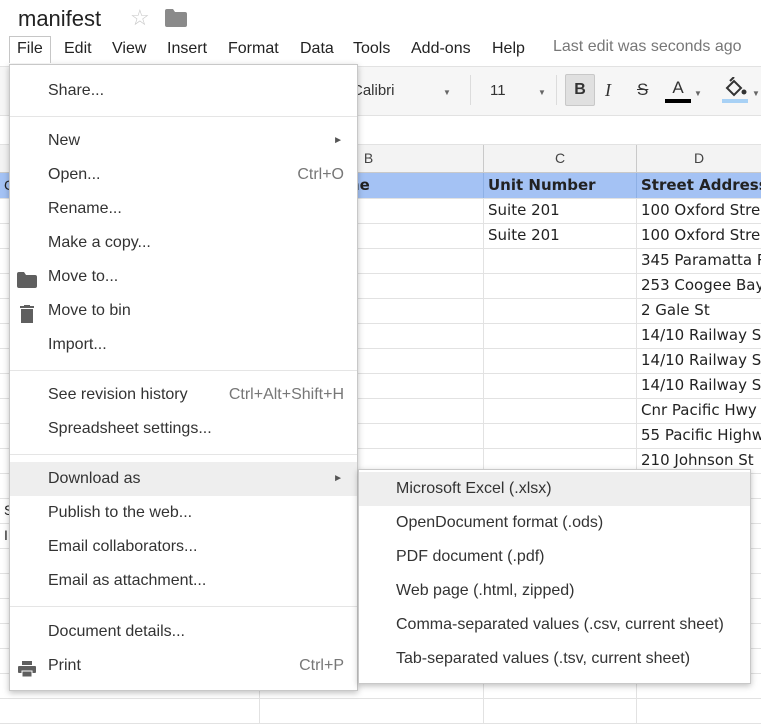 Image resolution: width=761 pixels, height=724 pixels. What do you see at coordinates (129, 49) in the screenshot?
I see `menu-view: View` at bounding box center [129, 49].